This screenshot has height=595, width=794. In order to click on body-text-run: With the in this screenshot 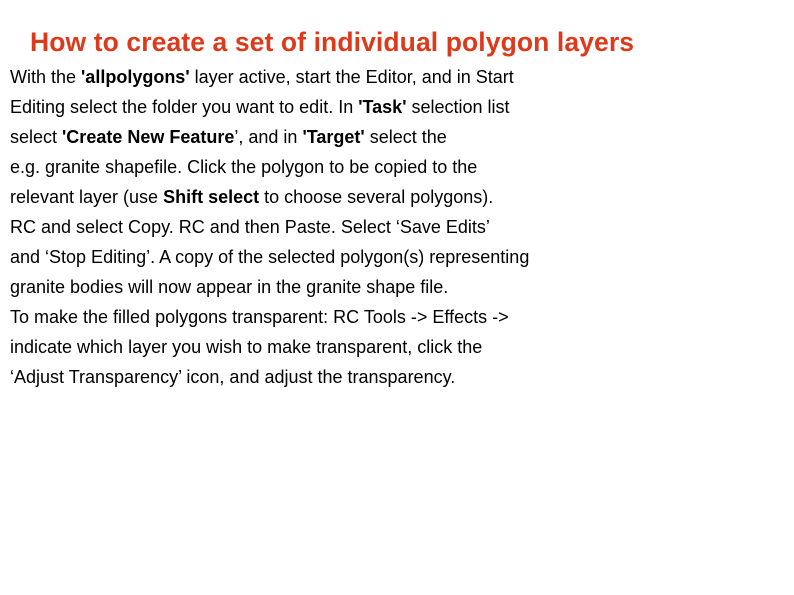, I will do `click(46, 77)`.